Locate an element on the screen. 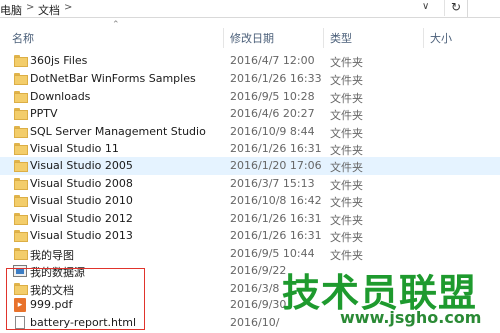 The image size is (500, 333). file-row: Downloads 2016/9/5 10:28 文件夹 is located at coordinates (250, 97).